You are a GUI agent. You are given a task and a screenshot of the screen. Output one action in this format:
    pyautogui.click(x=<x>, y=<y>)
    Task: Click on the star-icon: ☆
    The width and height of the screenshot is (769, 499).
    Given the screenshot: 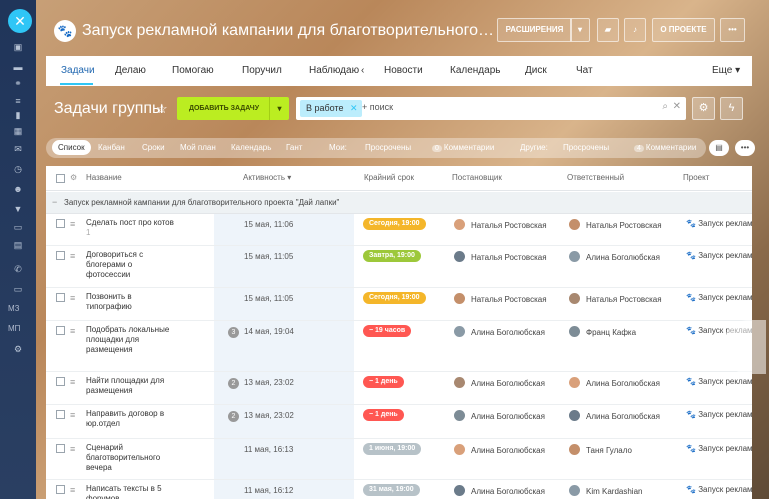 What is the action you would take?
    pyautogui.click(x=162, y=109)
    